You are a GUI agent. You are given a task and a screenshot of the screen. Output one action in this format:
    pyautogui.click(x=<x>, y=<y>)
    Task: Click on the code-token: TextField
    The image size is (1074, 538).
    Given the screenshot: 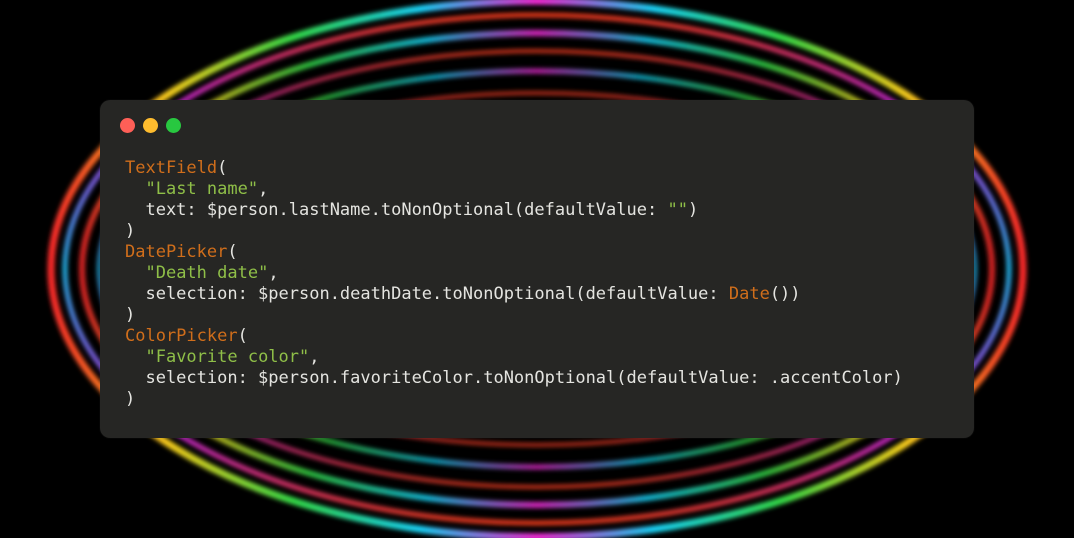 What is the action you would take?
    pyautogui.click(x=171, y=168)
    